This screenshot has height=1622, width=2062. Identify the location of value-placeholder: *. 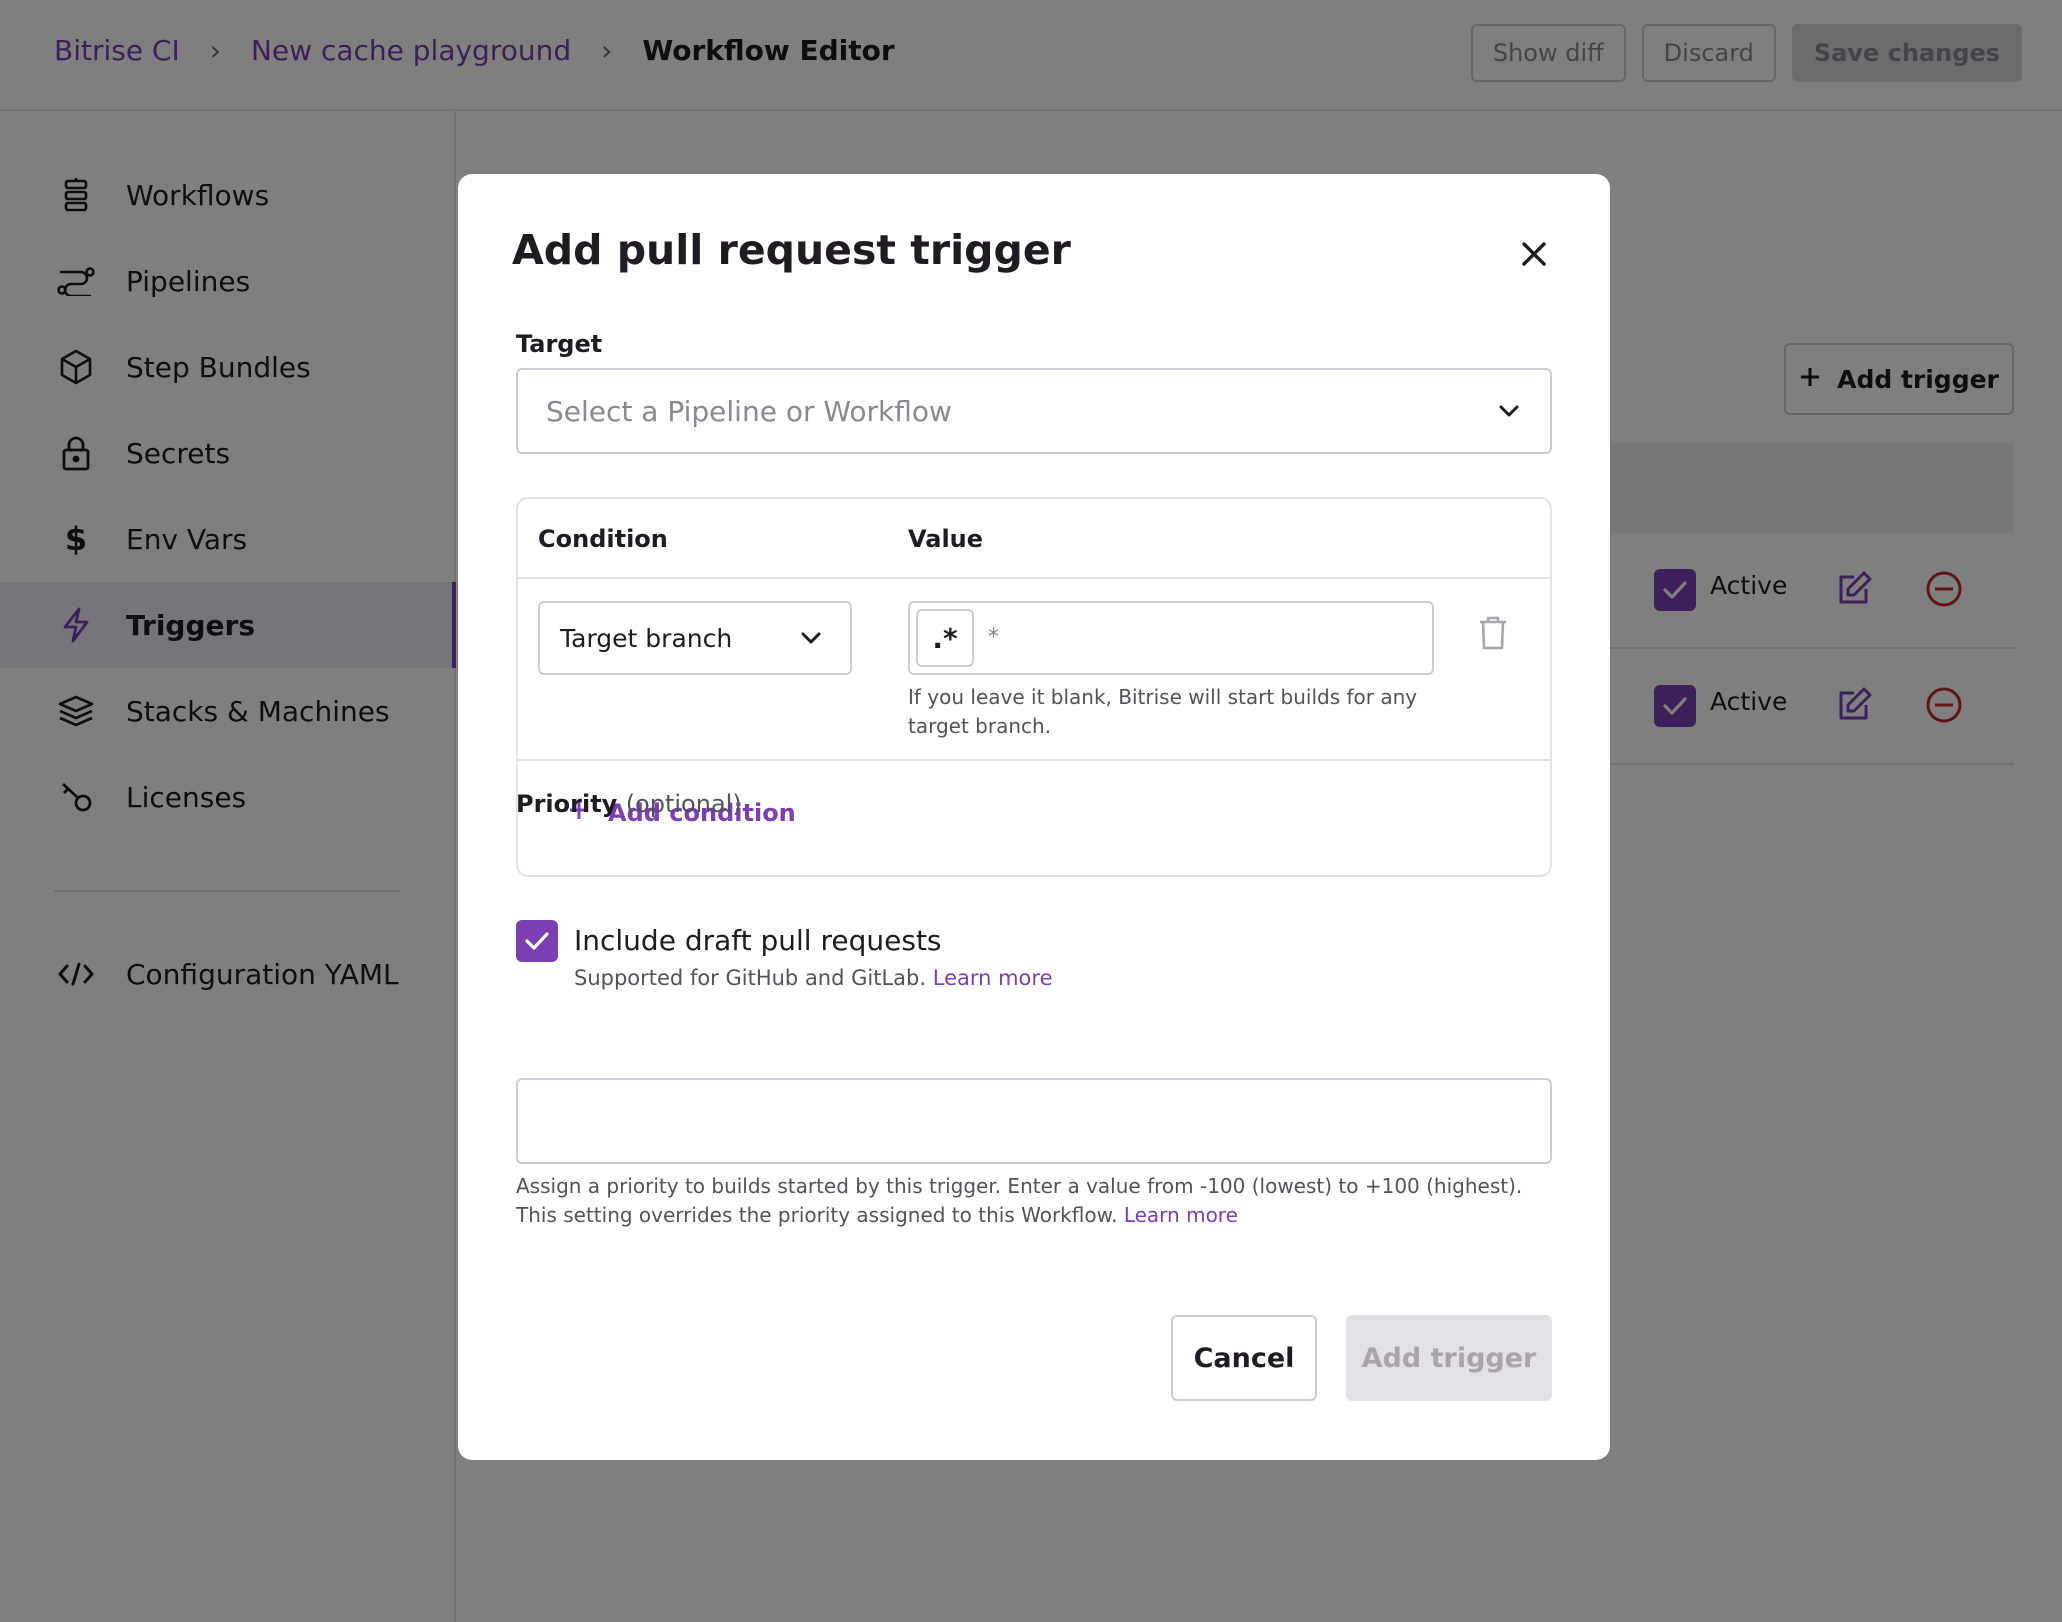
(993, 637).